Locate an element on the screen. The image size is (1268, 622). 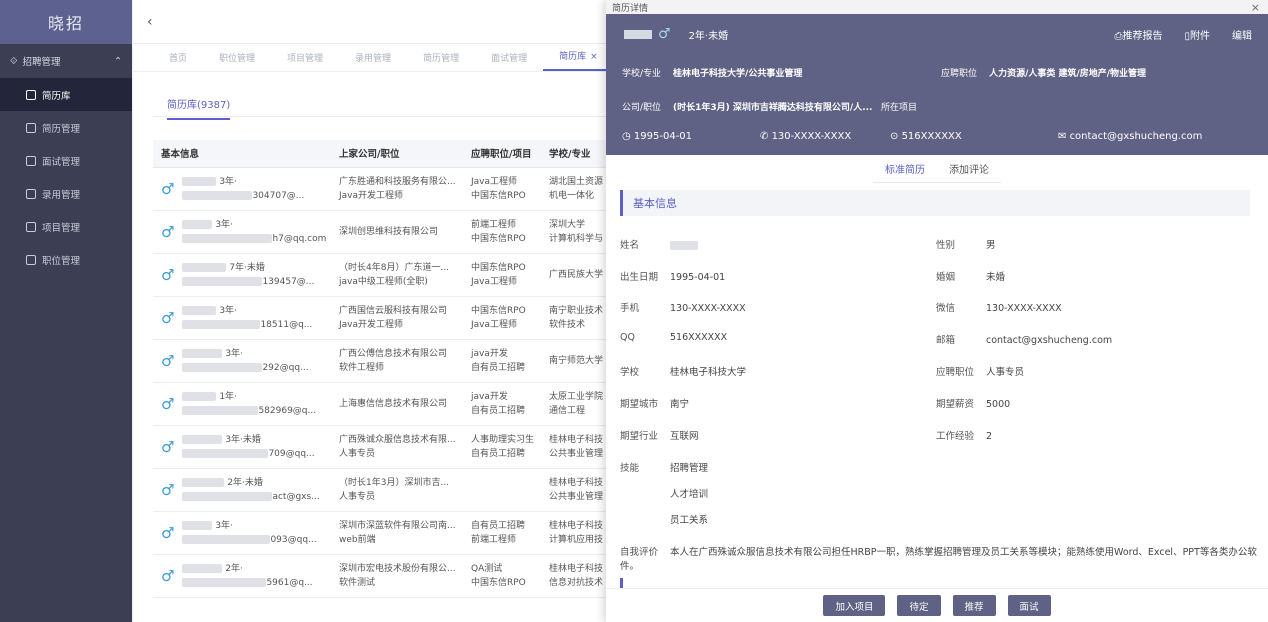
cell-company: 广西殊诚众服信息技术有限... 人事专员 is located at coordinates (397, 447).